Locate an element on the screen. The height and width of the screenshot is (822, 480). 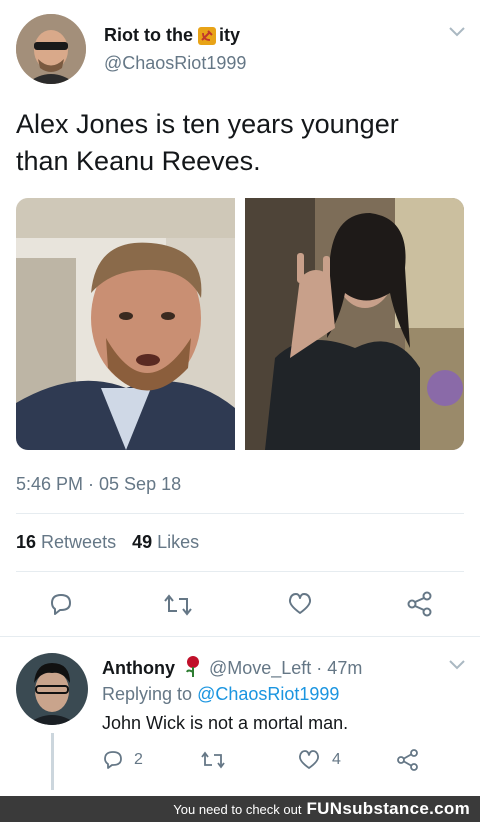
thread-line is located at coordinates (52, 761).